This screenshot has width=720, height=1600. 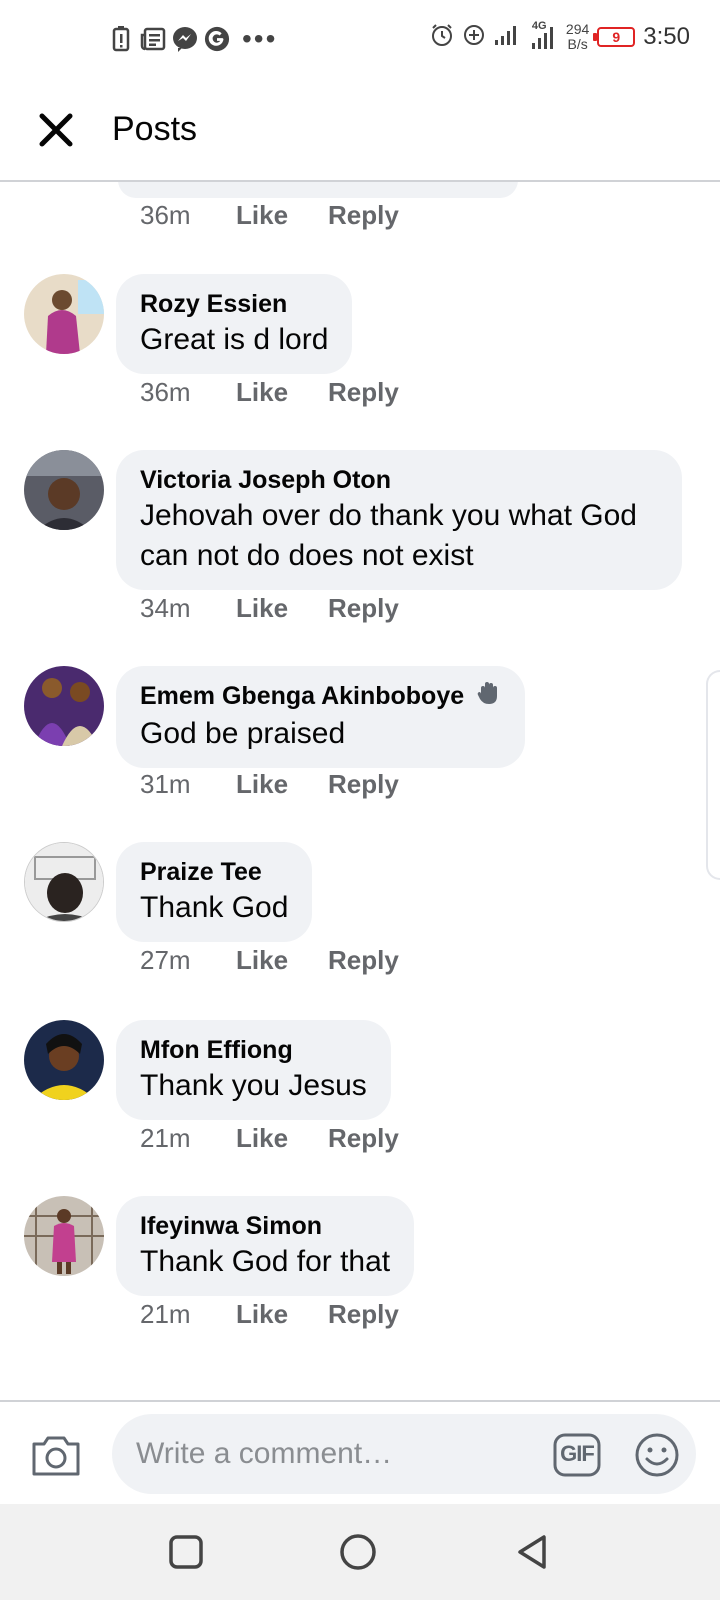 I want to click on comment-bubble: Praize Tee Thank God, so click(x=214, y=892).